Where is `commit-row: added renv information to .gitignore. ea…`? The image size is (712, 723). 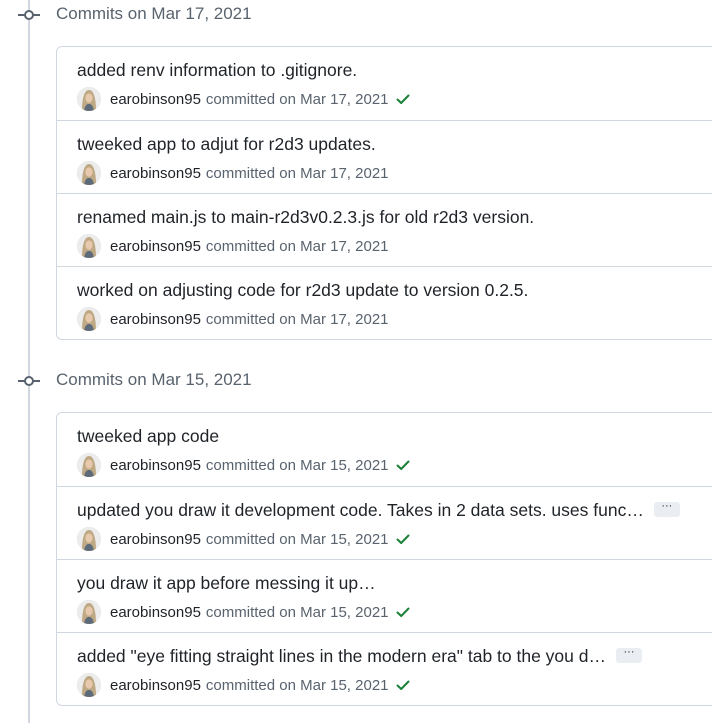
commit-row: added renv information to .gitignore. ea… is located at coordinates (384, 83).